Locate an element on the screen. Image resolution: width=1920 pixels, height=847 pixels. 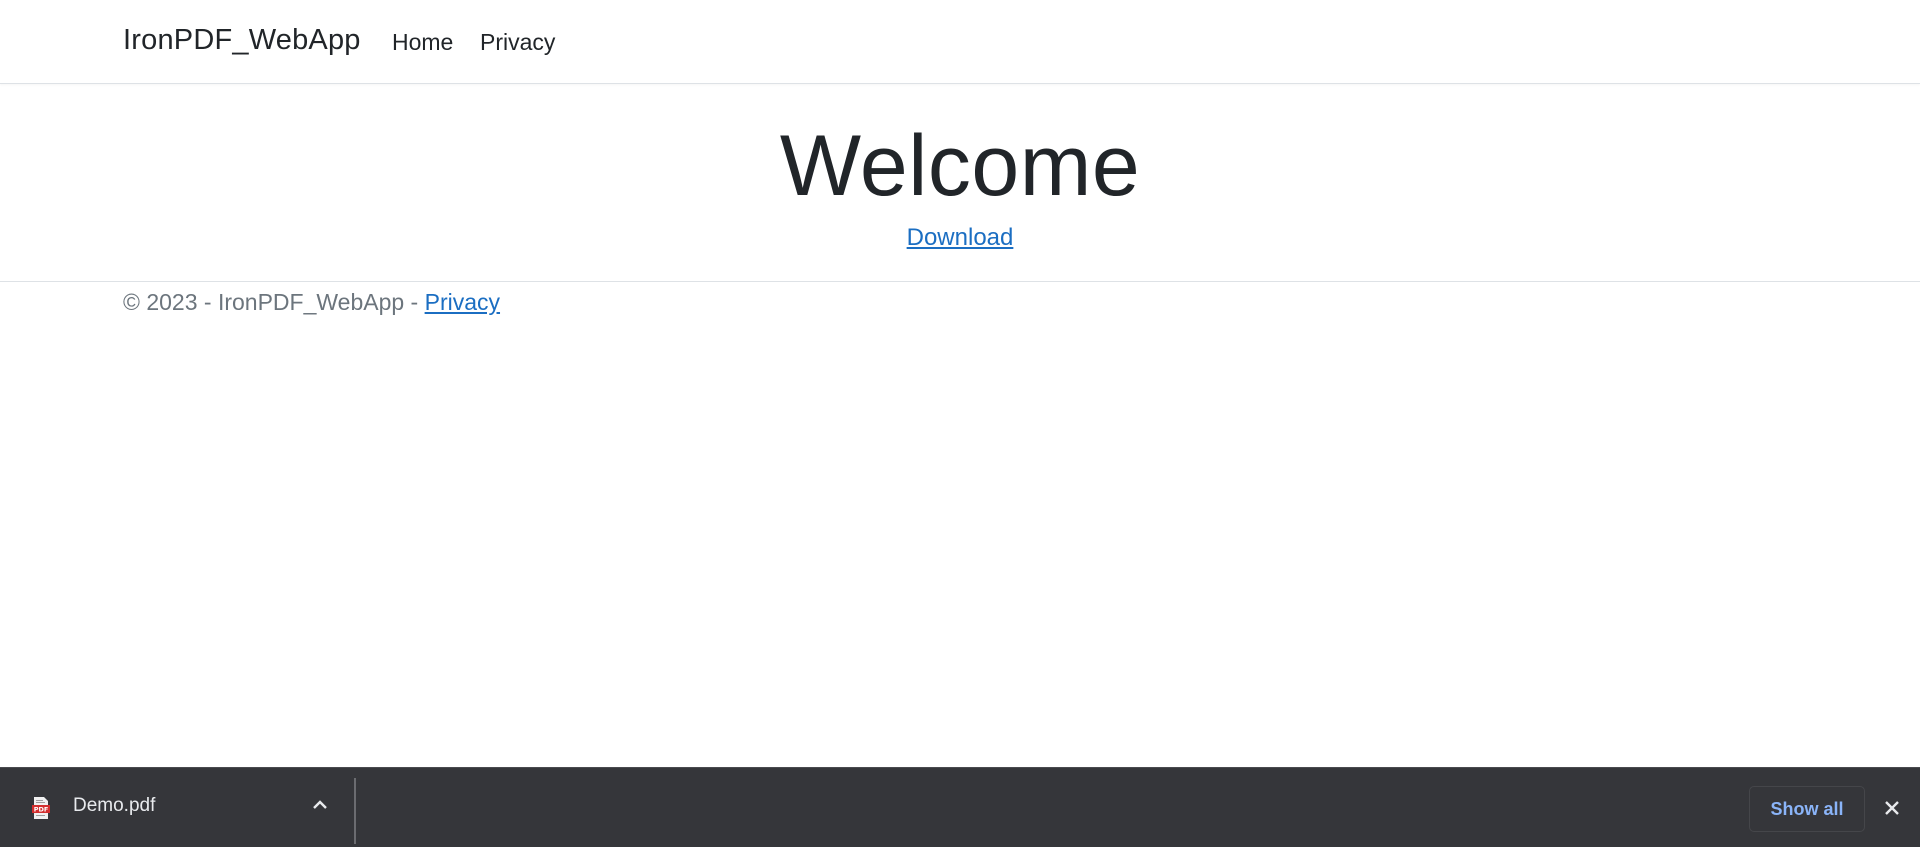
download-link-container: Download is located at coordinates (960, 238).